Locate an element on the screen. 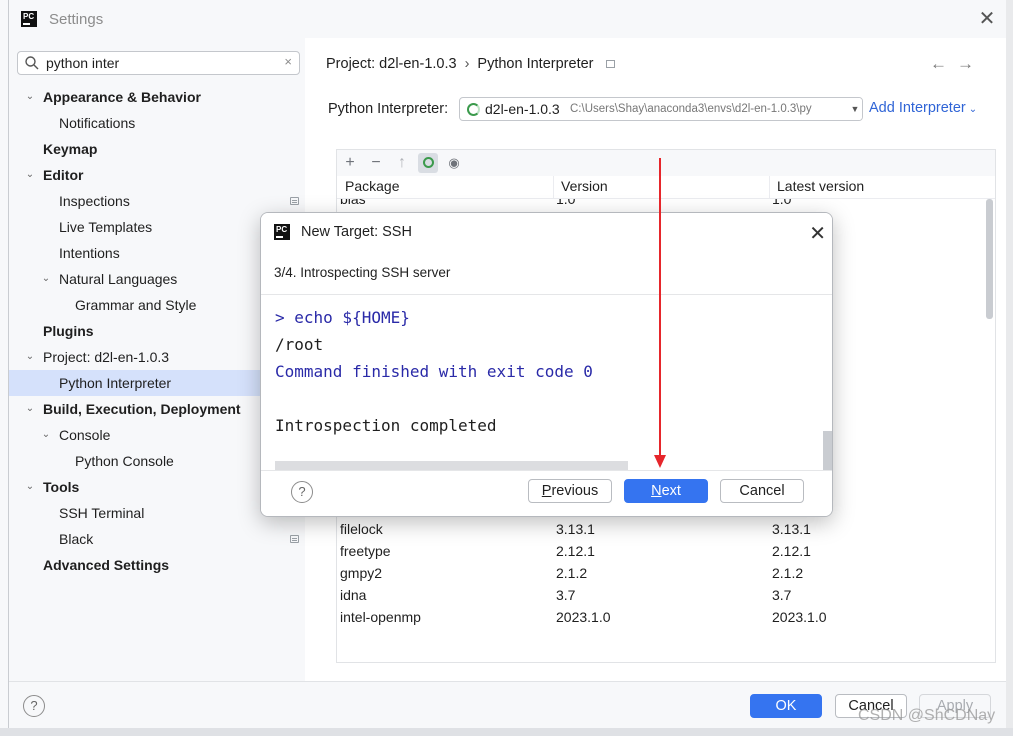 Image resolution: width=1013 pixels, height=736 pixels. cell-latest: 2.1.2 is located at coordinates (788, 573).